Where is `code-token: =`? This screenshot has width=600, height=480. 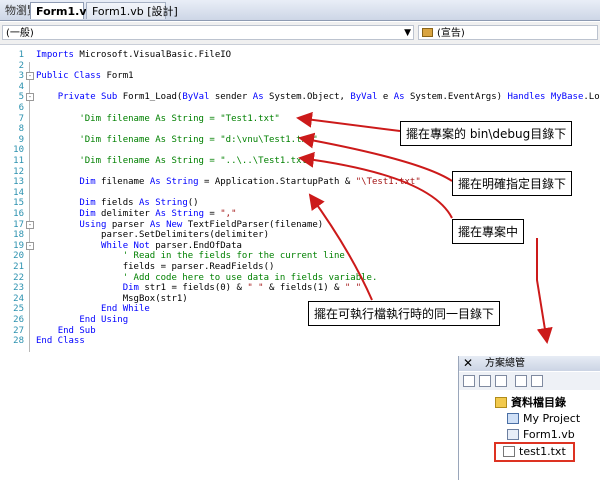 code-token: = is located at coordinates (215, 214).